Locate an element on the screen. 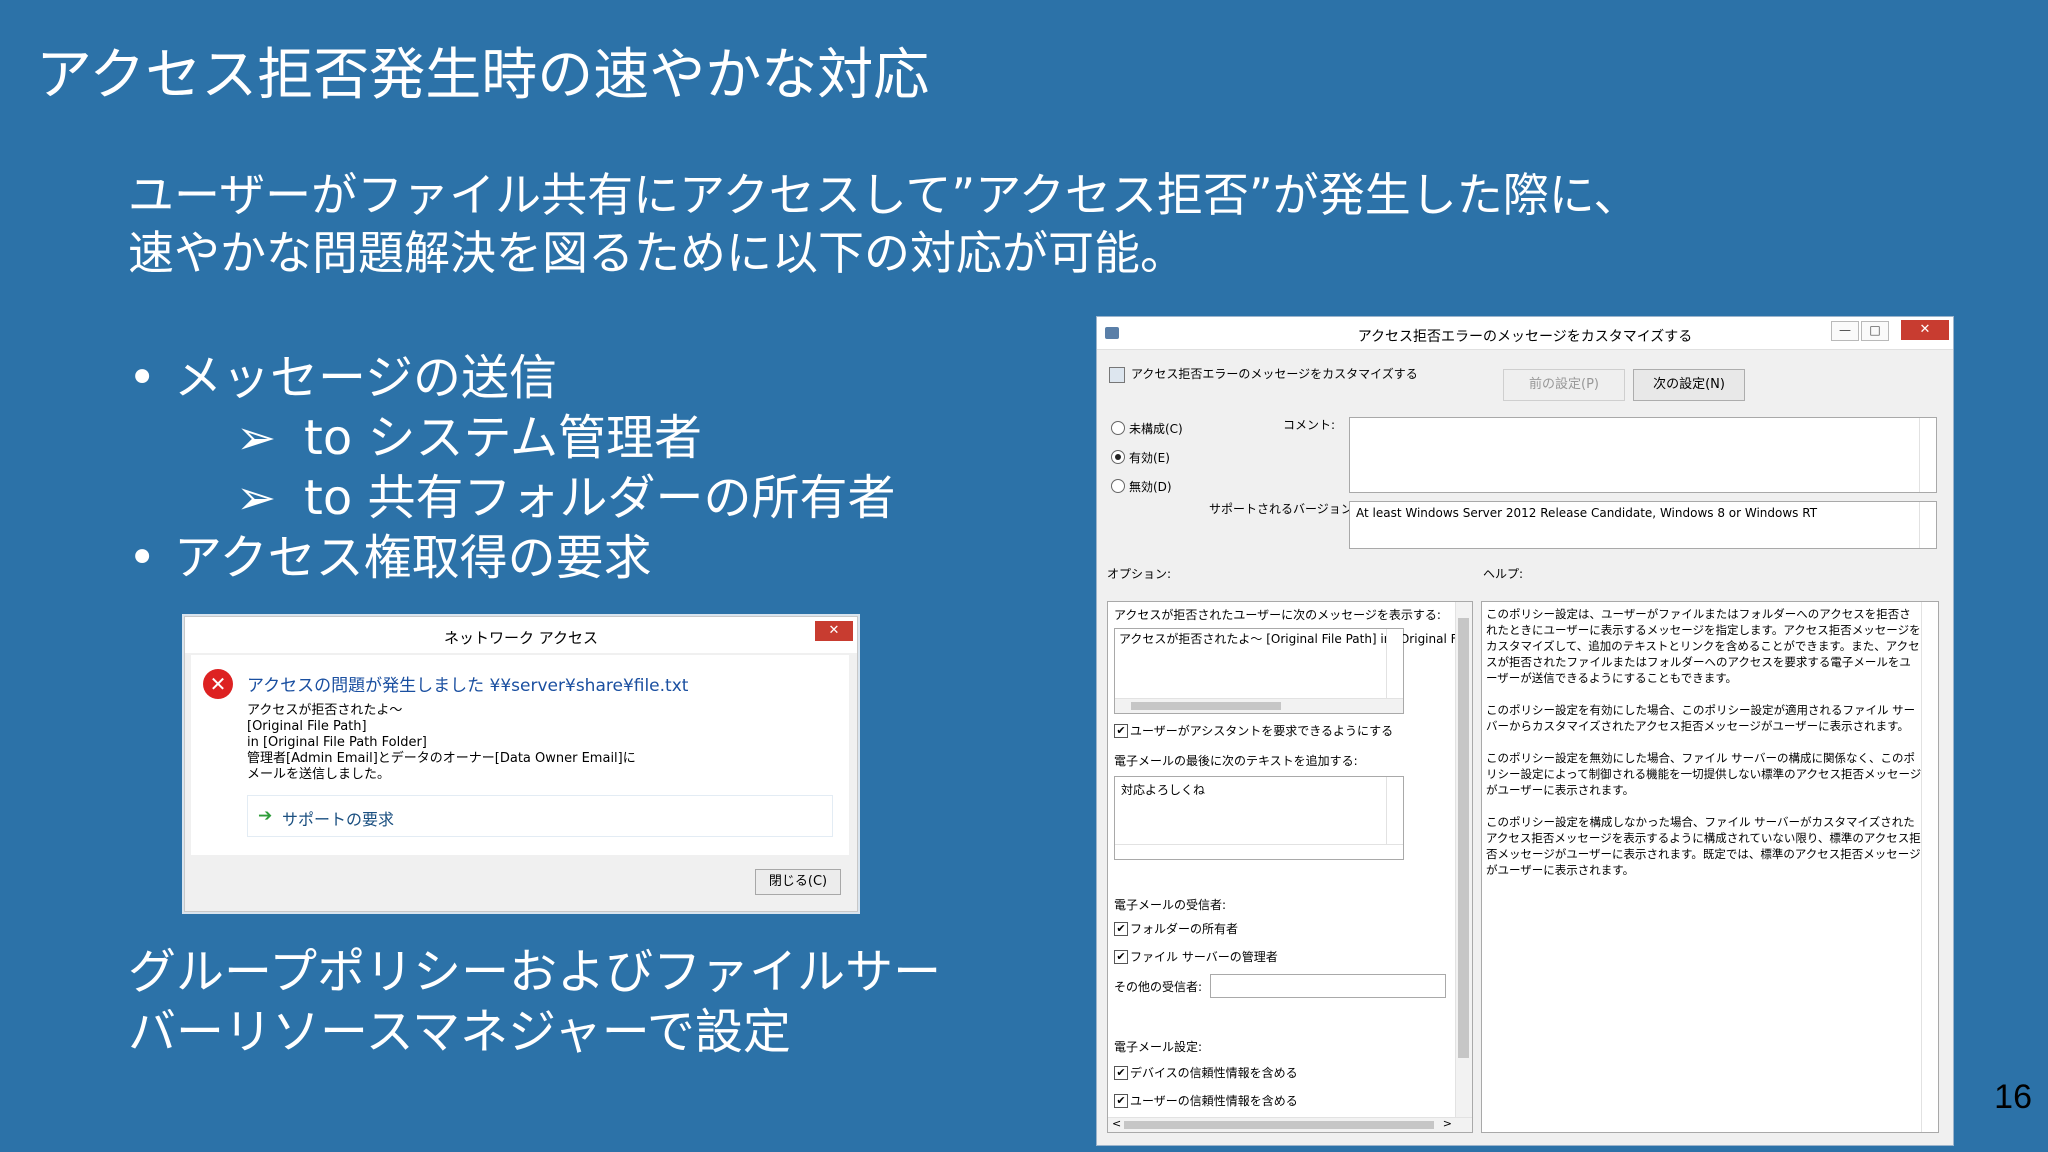 The height and width of the screenshot is (1152, 2048). sub-bullet-label: to 共有フォルダーの所有者 is located at coordinates (600, 498).